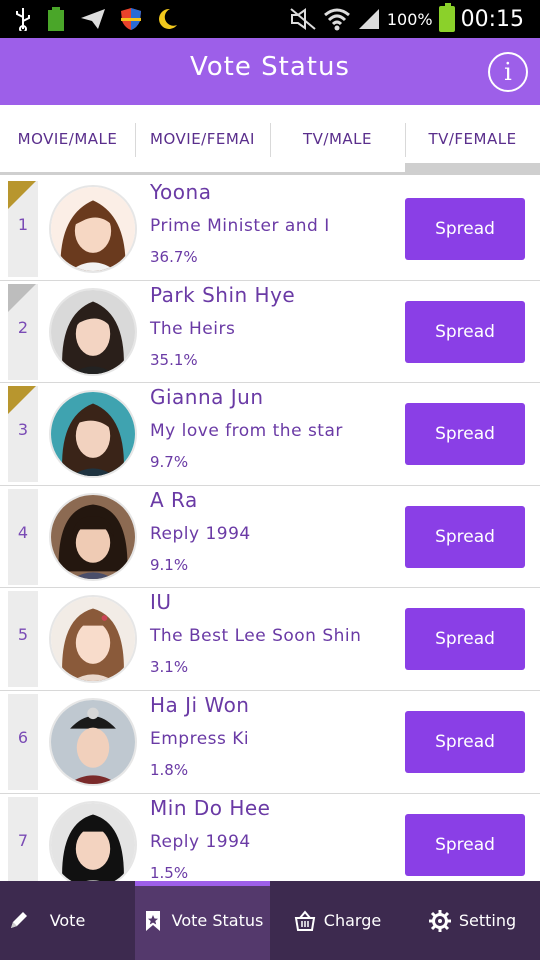  Describe the element at coordinates (368, 19) in the screenshot. I see `signal-icon` at that location.